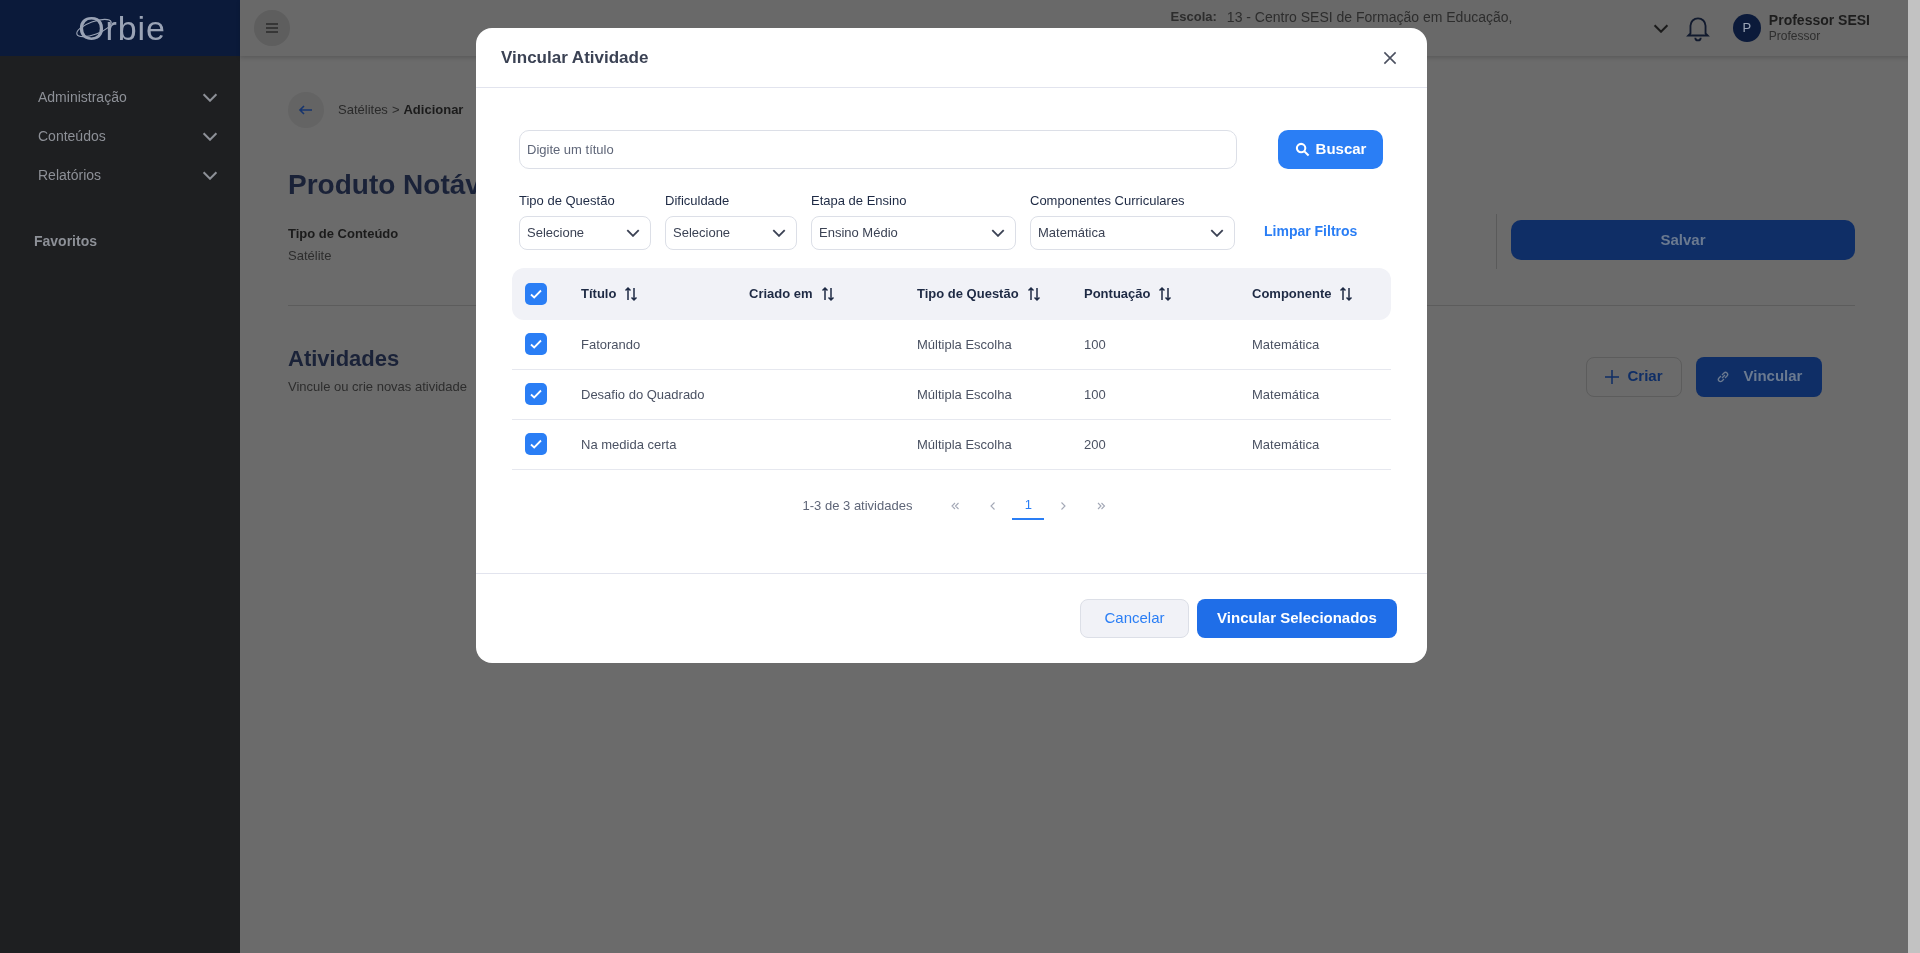 The width and height of the screenshot is (1920, 953). I want to click on plus-icon, so click(1612, 376).